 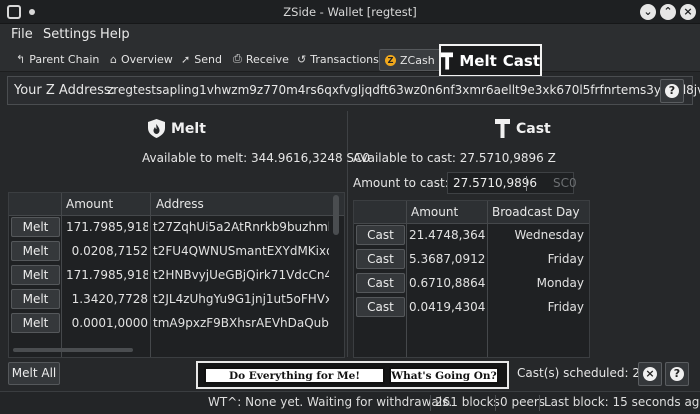 What do you see at coordinates (447, 235) in the screenshot?
I see `cast-row-amount: 21.4748,3648` at bounding box center [447, 235].